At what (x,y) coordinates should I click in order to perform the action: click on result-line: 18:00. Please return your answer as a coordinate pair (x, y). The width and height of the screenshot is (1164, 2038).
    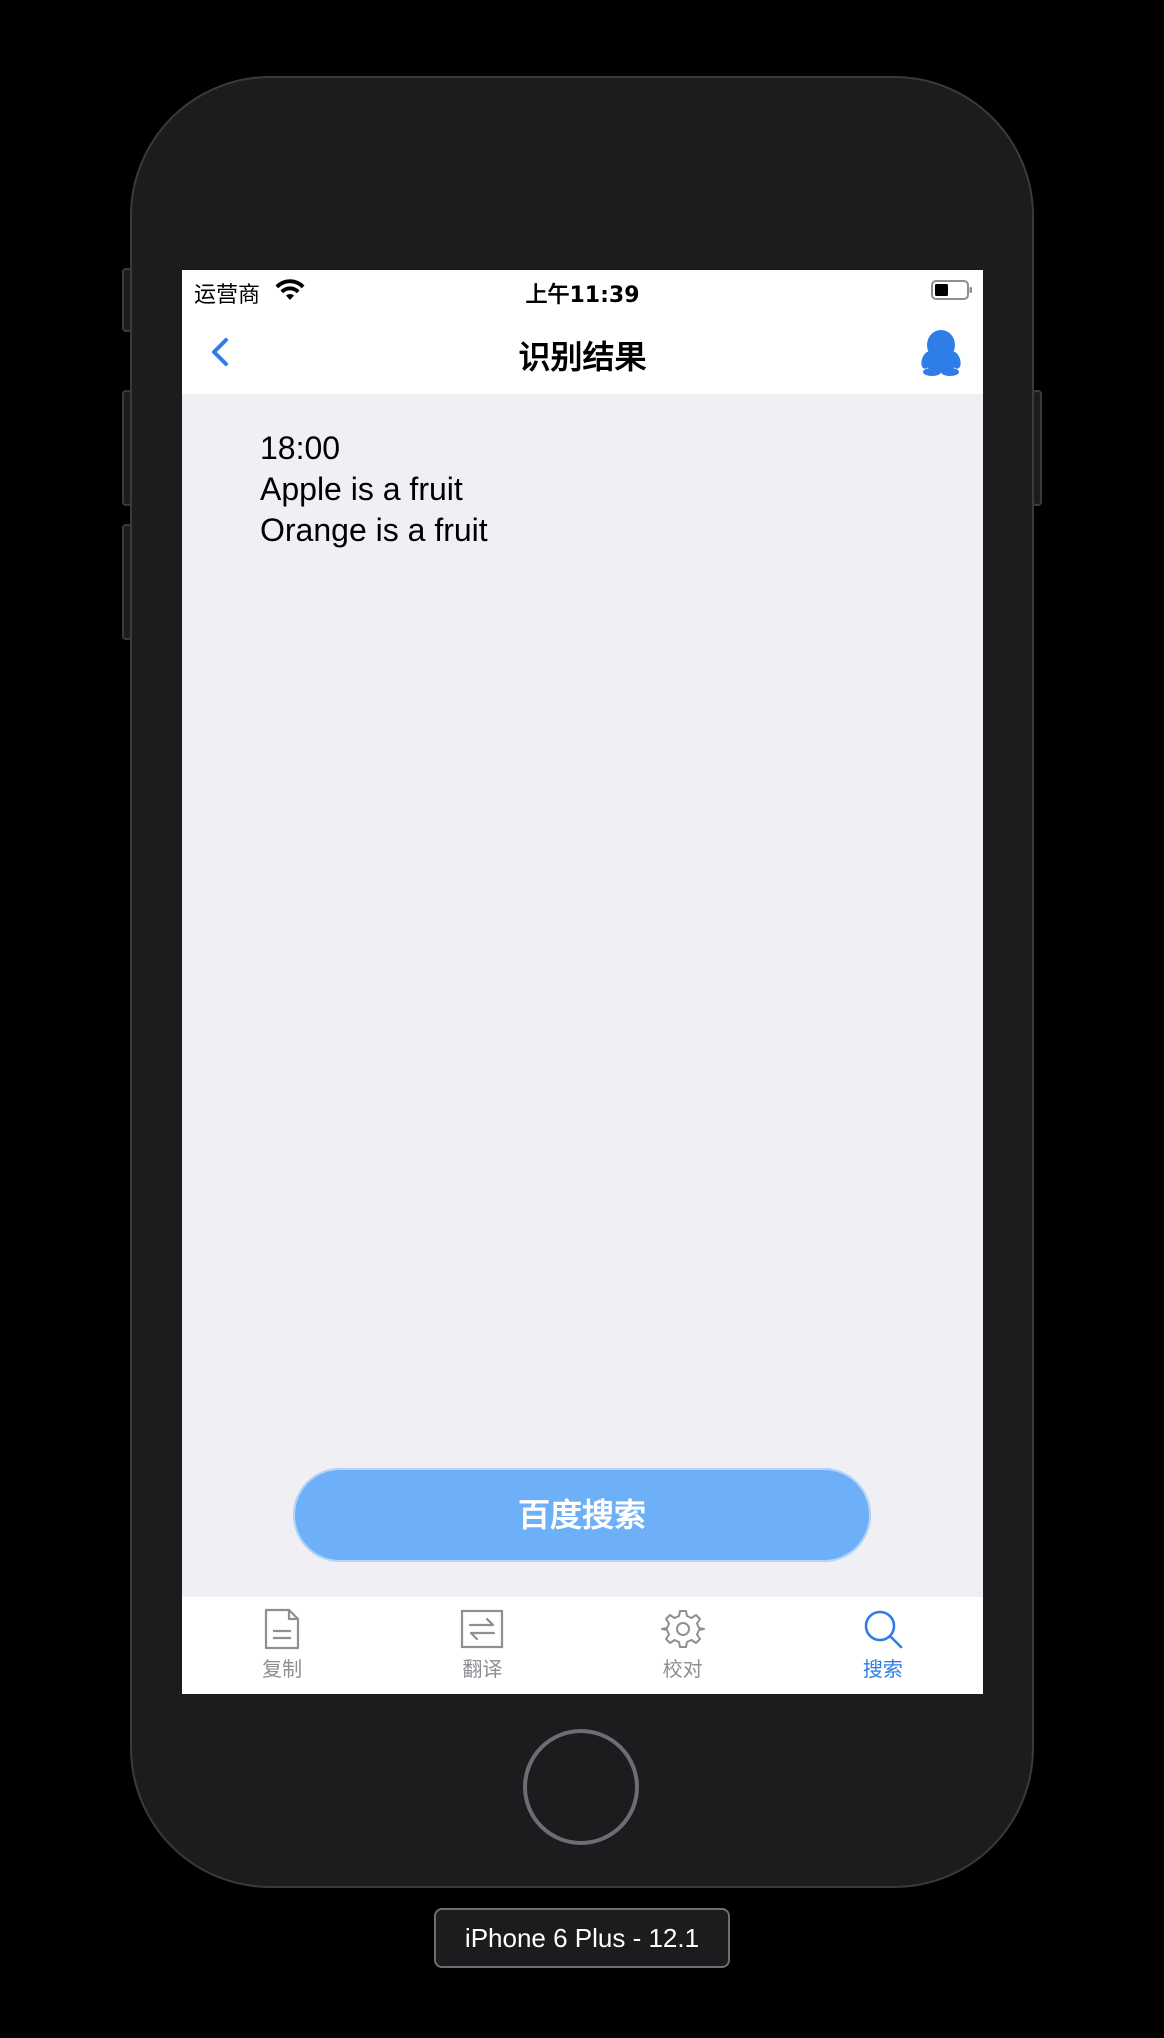
    Looking at the image, I should click on (300, 448).